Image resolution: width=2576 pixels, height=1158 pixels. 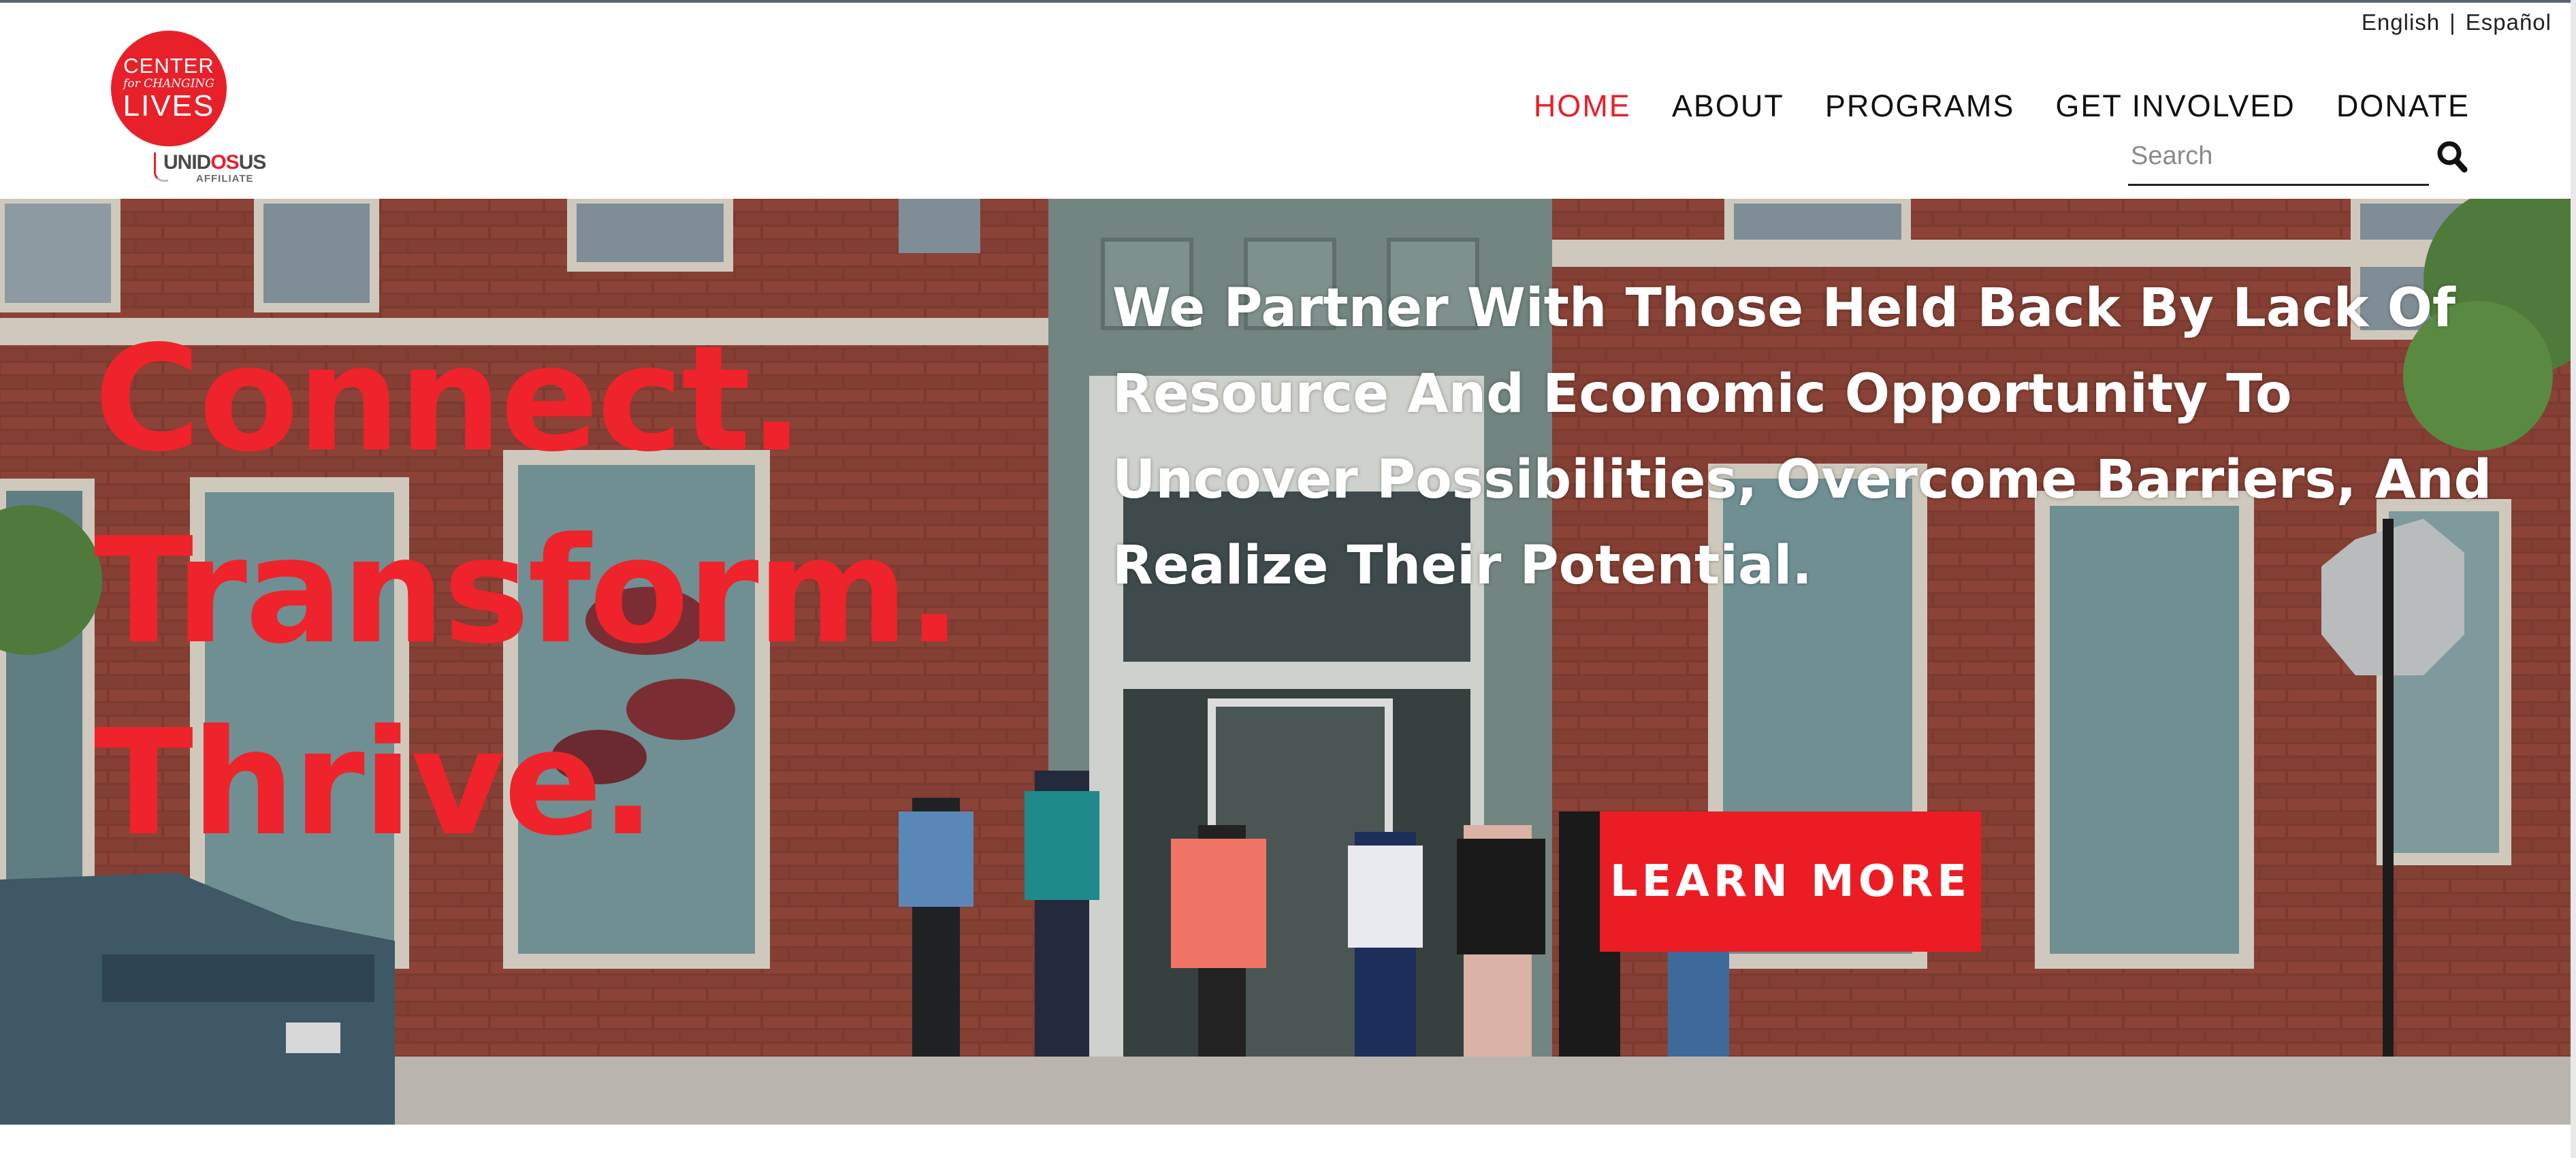 I want to click on scrollbar-track, so click(x=2573, y=579).